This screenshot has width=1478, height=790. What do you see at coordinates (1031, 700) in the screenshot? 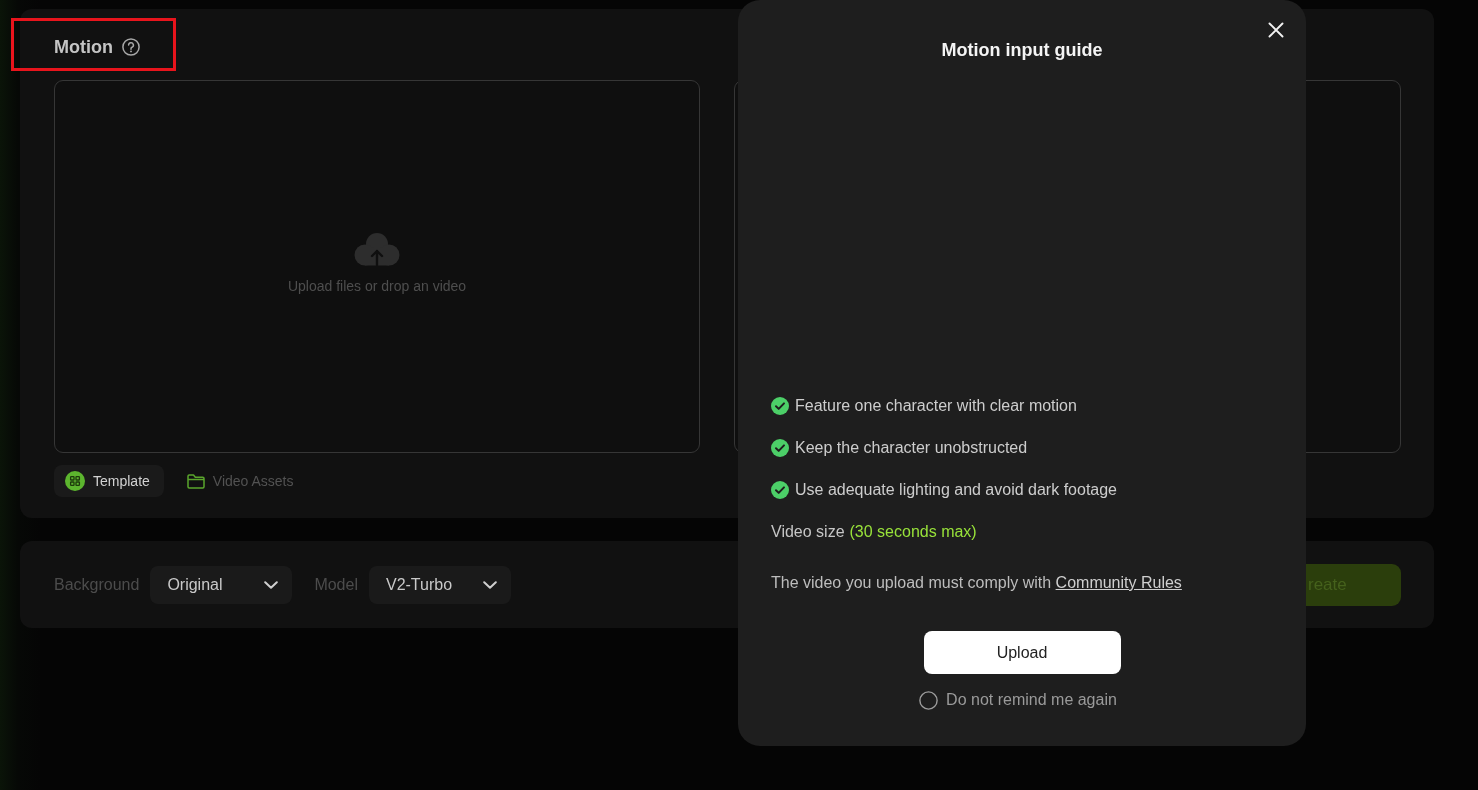
I see `radio-label: Do not remind me again` at bounding box center [1031, 700].